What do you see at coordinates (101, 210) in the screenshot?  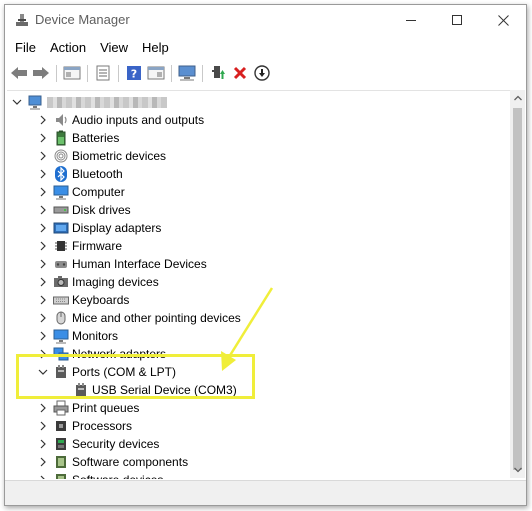 I see `tree-item-label: Disk drives` at bounding box center [101, 210].